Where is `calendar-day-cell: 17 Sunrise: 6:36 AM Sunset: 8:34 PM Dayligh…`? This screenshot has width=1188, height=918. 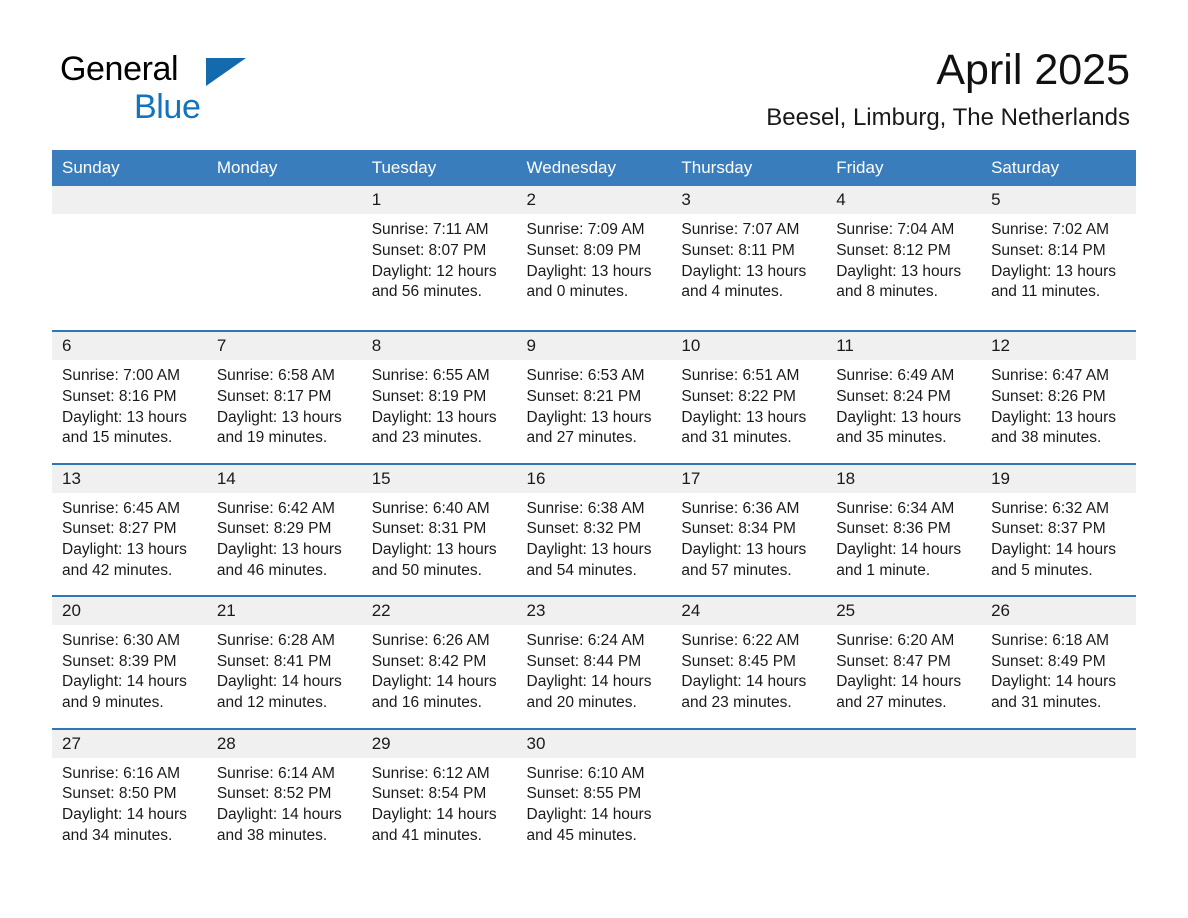
calendar-day-cell: 17 Sunrise: 6:36 AM Sunset: 8:34 PM Dayligh… is located at coordinates (749, 529).